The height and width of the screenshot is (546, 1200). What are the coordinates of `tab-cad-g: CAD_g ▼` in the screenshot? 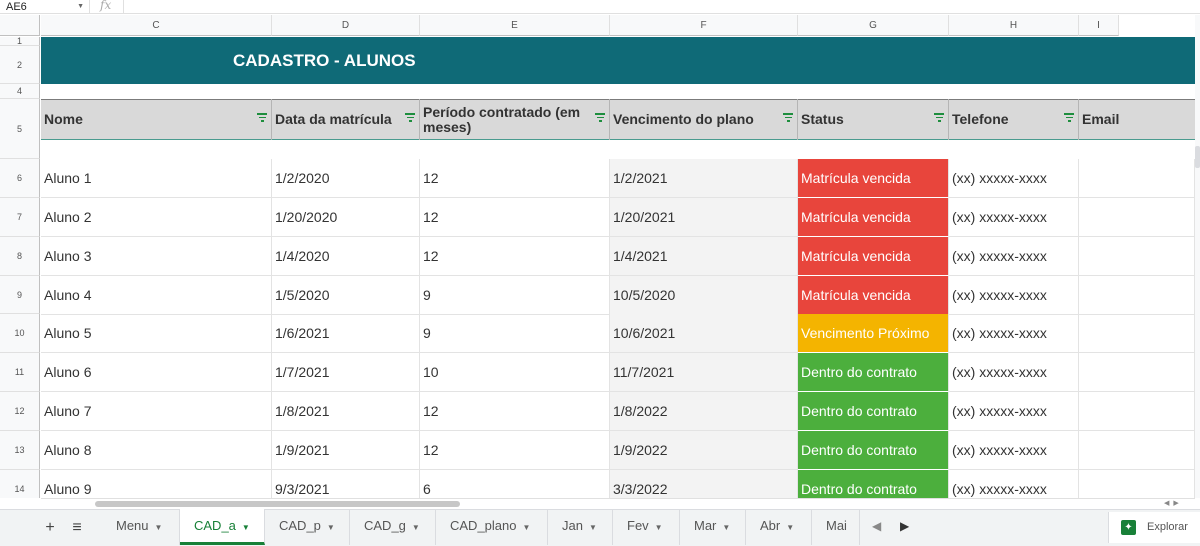 It's located at (393, 527).